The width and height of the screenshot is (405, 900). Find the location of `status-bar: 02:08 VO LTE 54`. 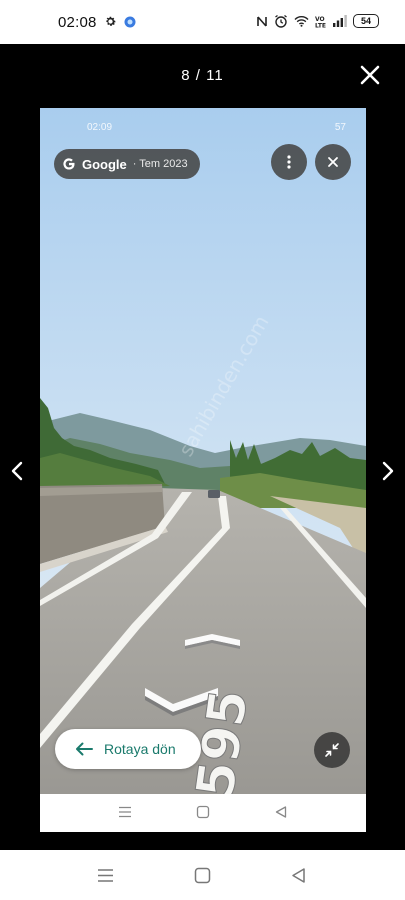

status-bar: 02:08 VO LTE 54 is located at coordinates (202, 22).